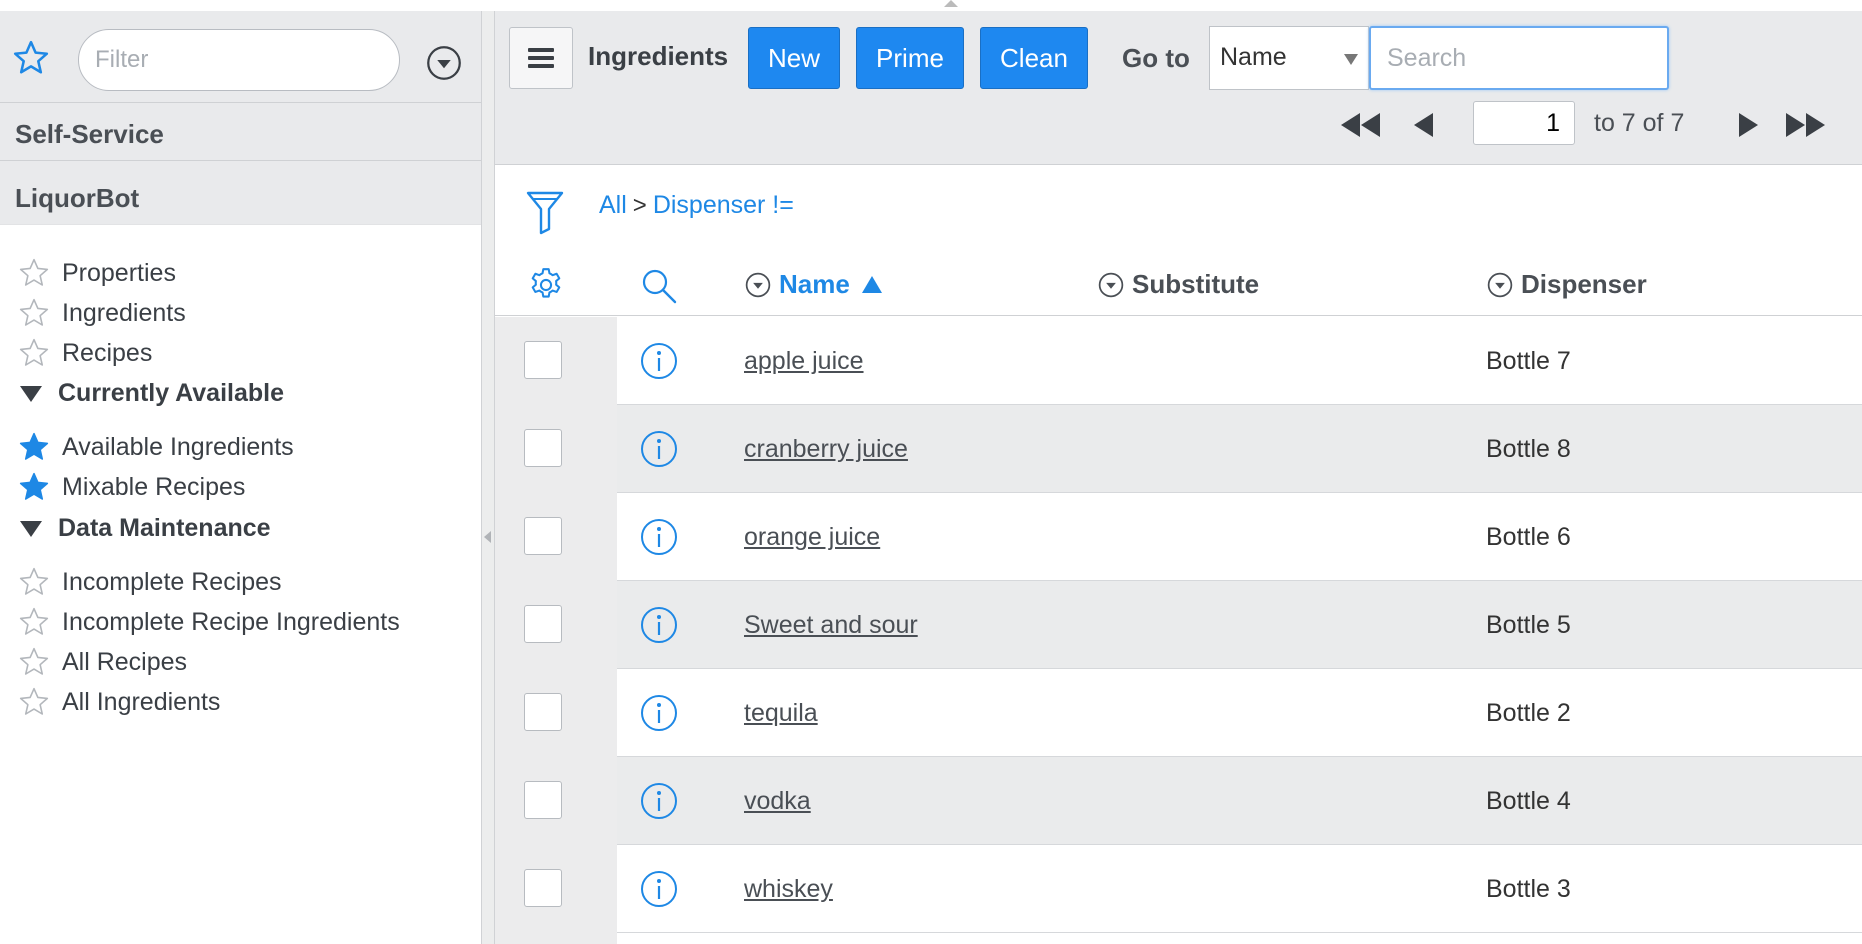 Image resolution: width=1862 pixels, height=944 pixels. I want to click on row-name-link: Sweet and sour, so click(831, 625).